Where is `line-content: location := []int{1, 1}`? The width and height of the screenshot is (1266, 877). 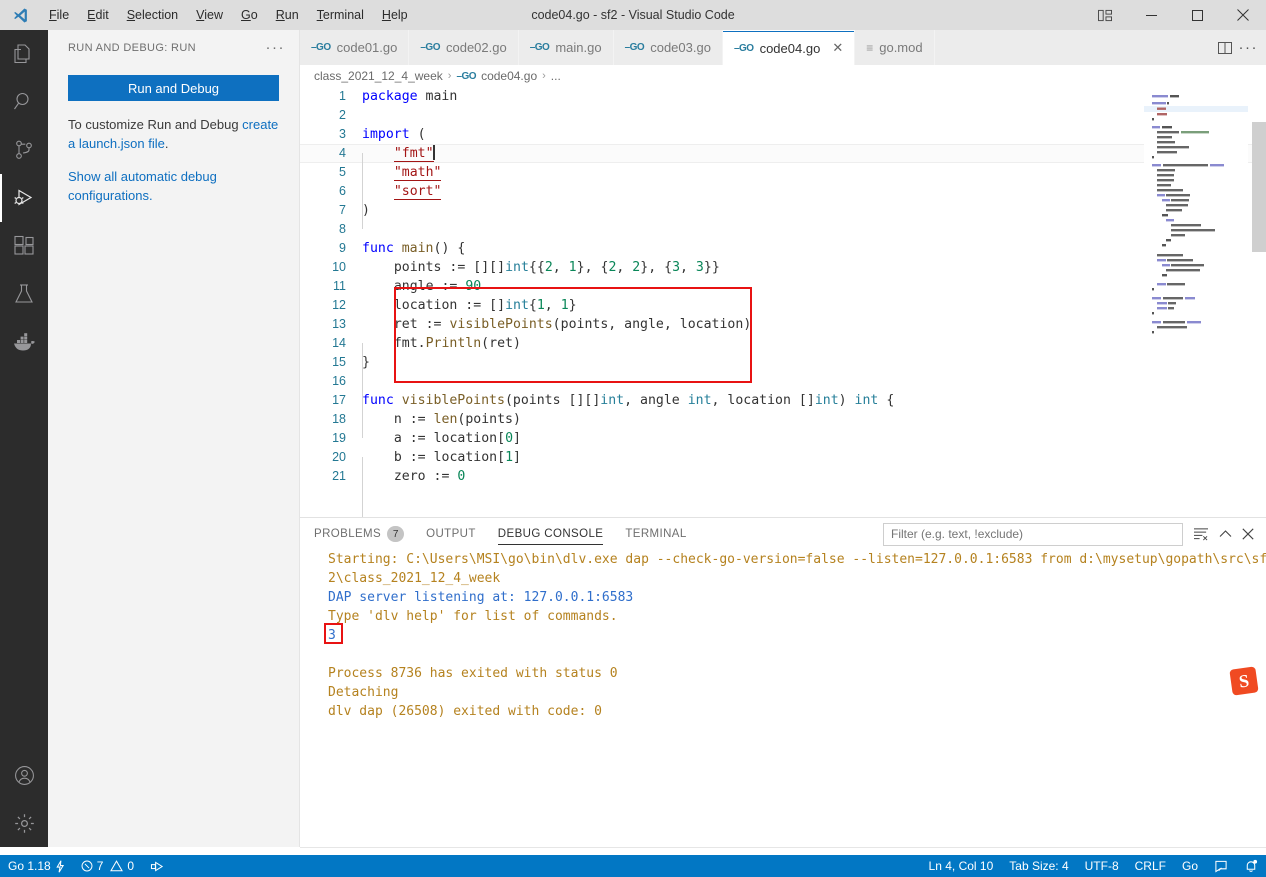 line-content: location := []int{1, 1} is located at coordinates (485, 305).